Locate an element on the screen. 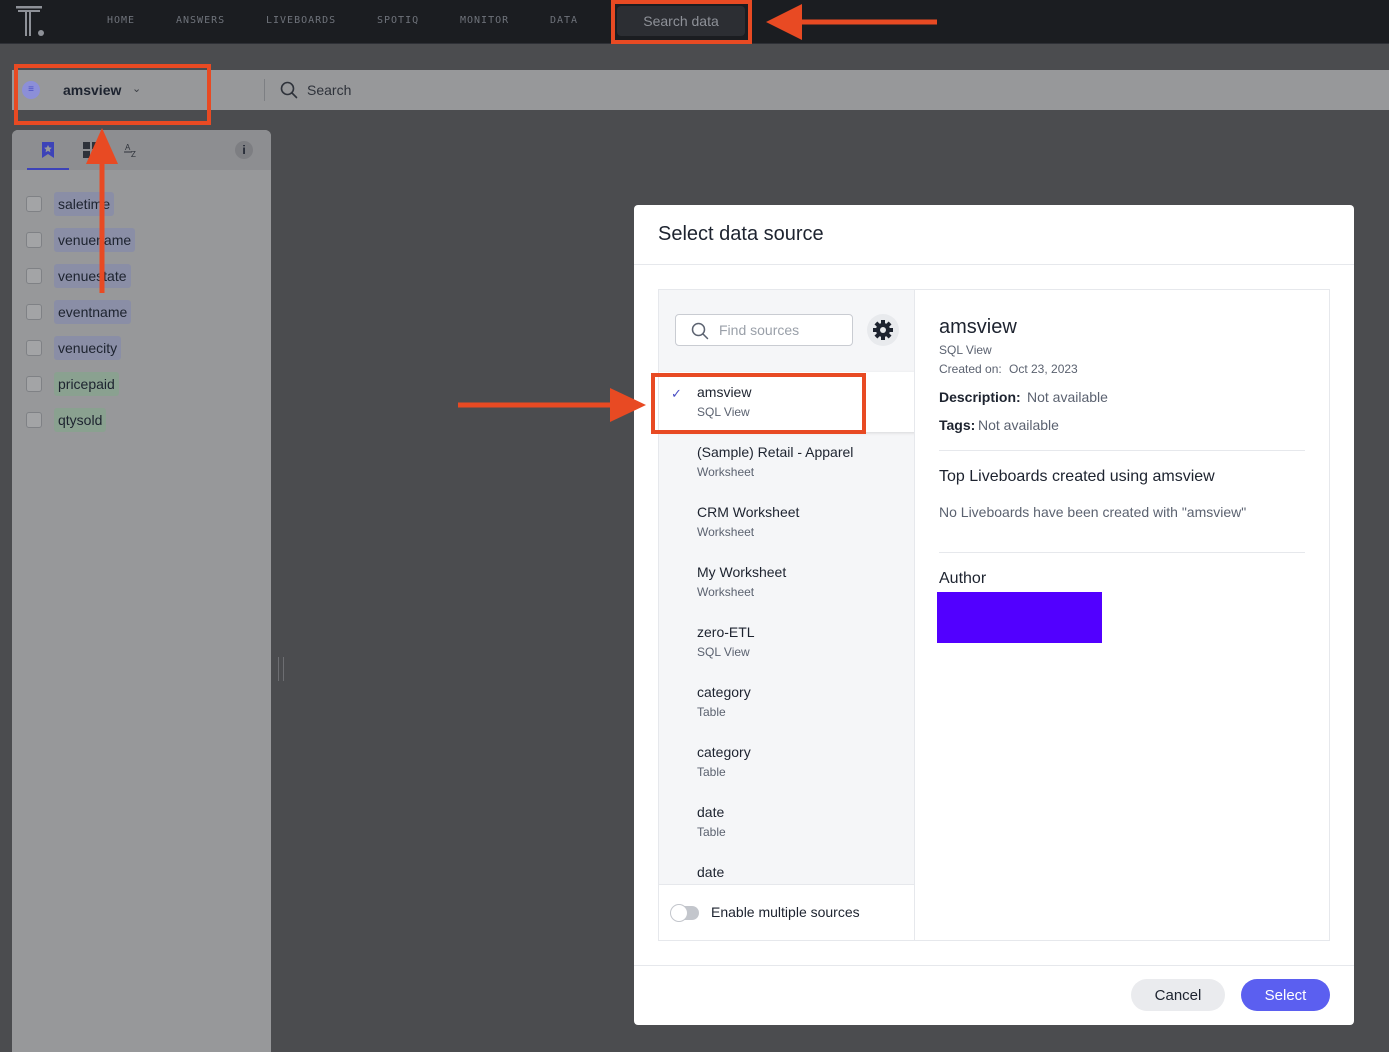 Image resolution: width=1389 pixels, height=1052 pixels. detail-description-label: Description: is located at coordinates (980, 397).